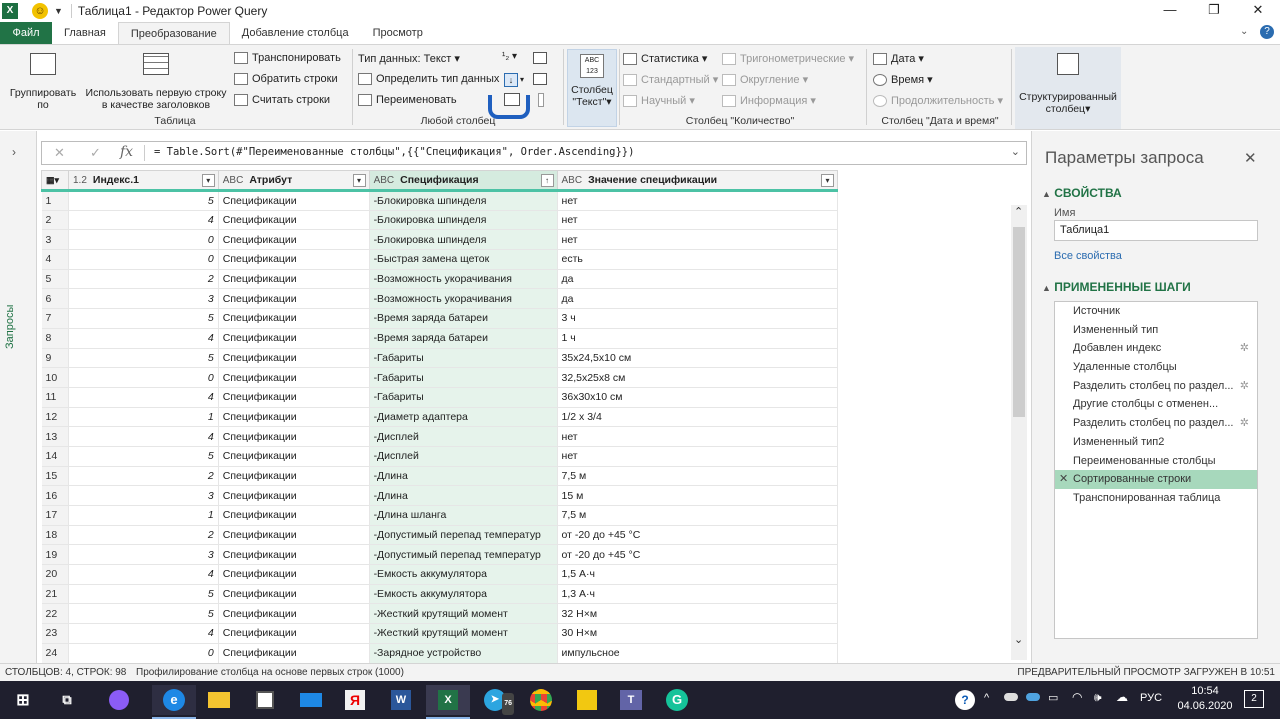  I want to click on row-number: 4, so click(55, 259).